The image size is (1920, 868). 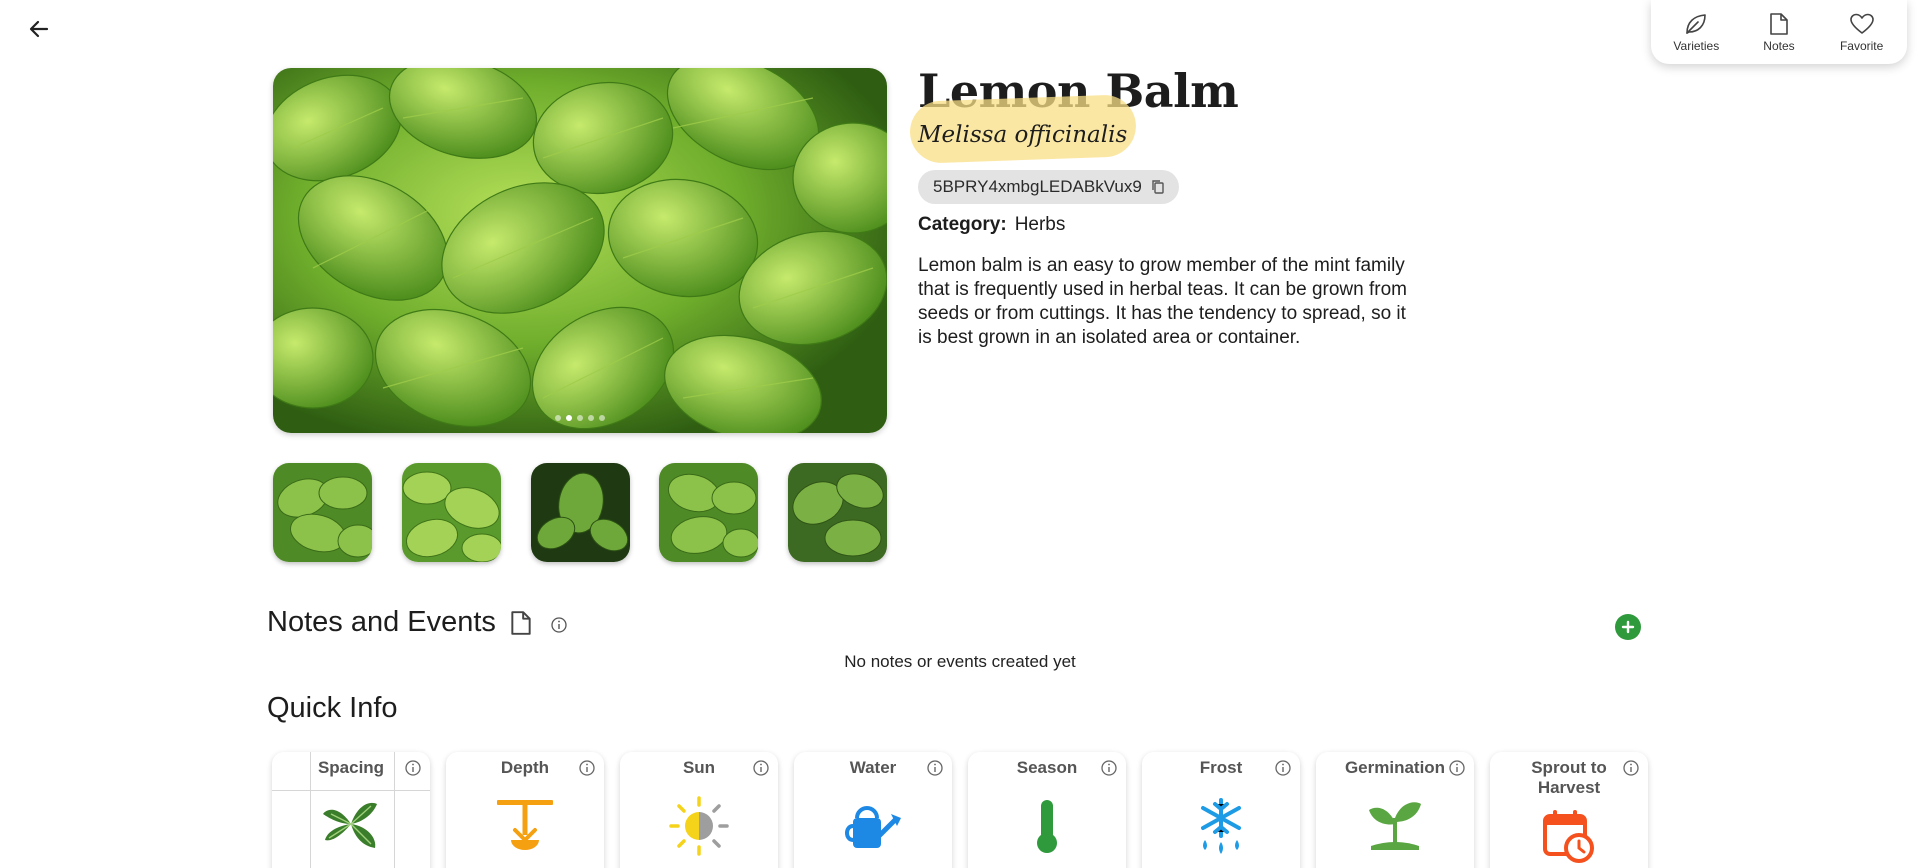 I want to click on notes-label: Notes, so click(x=1779, y=45).